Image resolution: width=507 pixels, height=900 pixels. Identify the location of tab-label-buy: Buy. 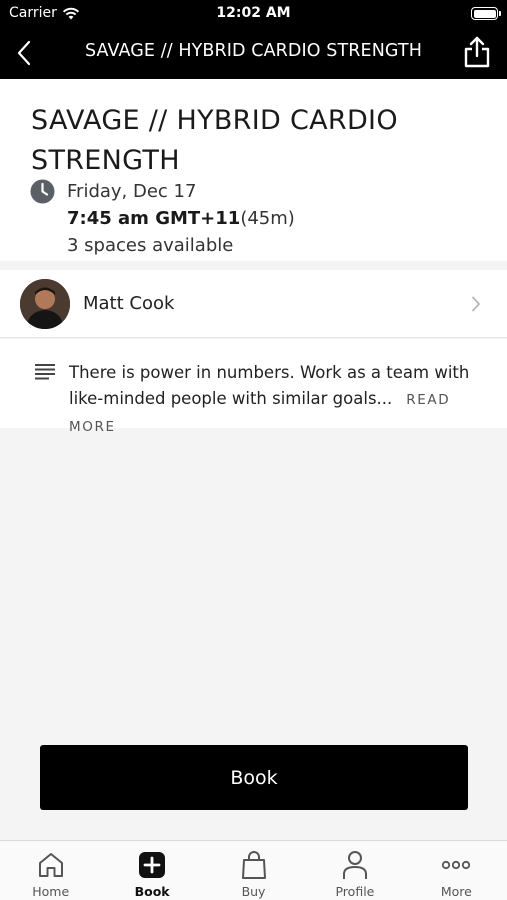
(253, 891).